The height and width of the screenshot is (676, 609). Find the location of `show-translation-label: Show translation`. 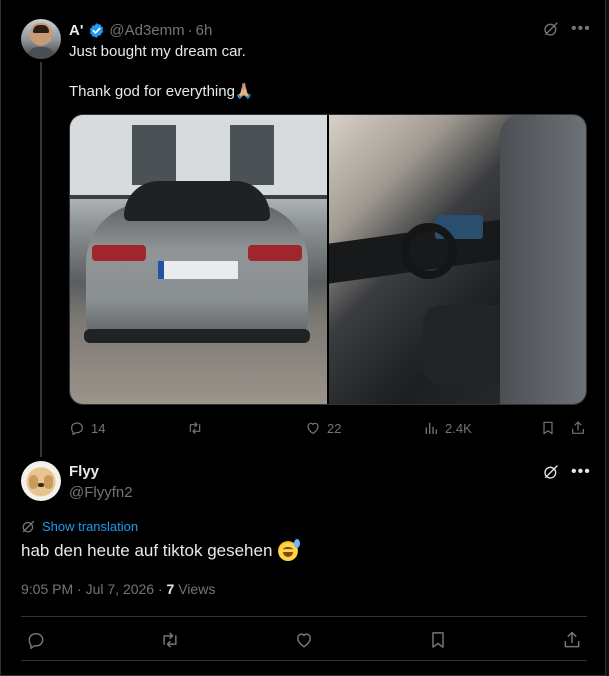

show-translation-label: Show translation is located at coordinates (90, 526).